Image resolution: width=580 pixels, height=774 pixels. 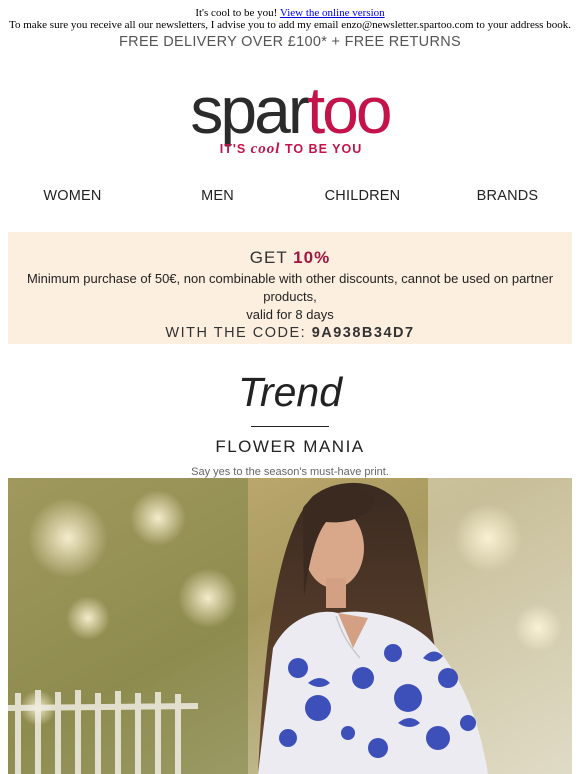 I want to click on section-tagline: Say yes to the season's must-have print., so click(x=290, y=472).